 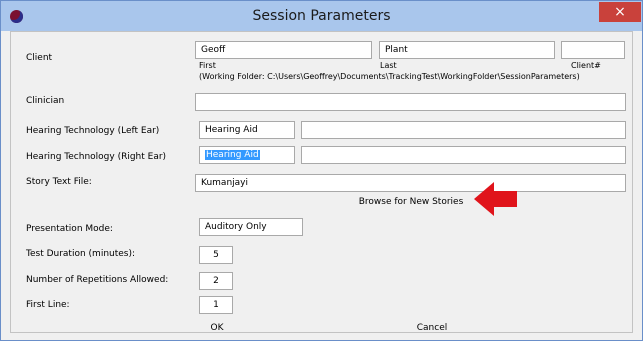 What do you see at coordinates (216, 281) in the screenshot?
I see `repetitions-field: 2` at bounding box center [216, 281].